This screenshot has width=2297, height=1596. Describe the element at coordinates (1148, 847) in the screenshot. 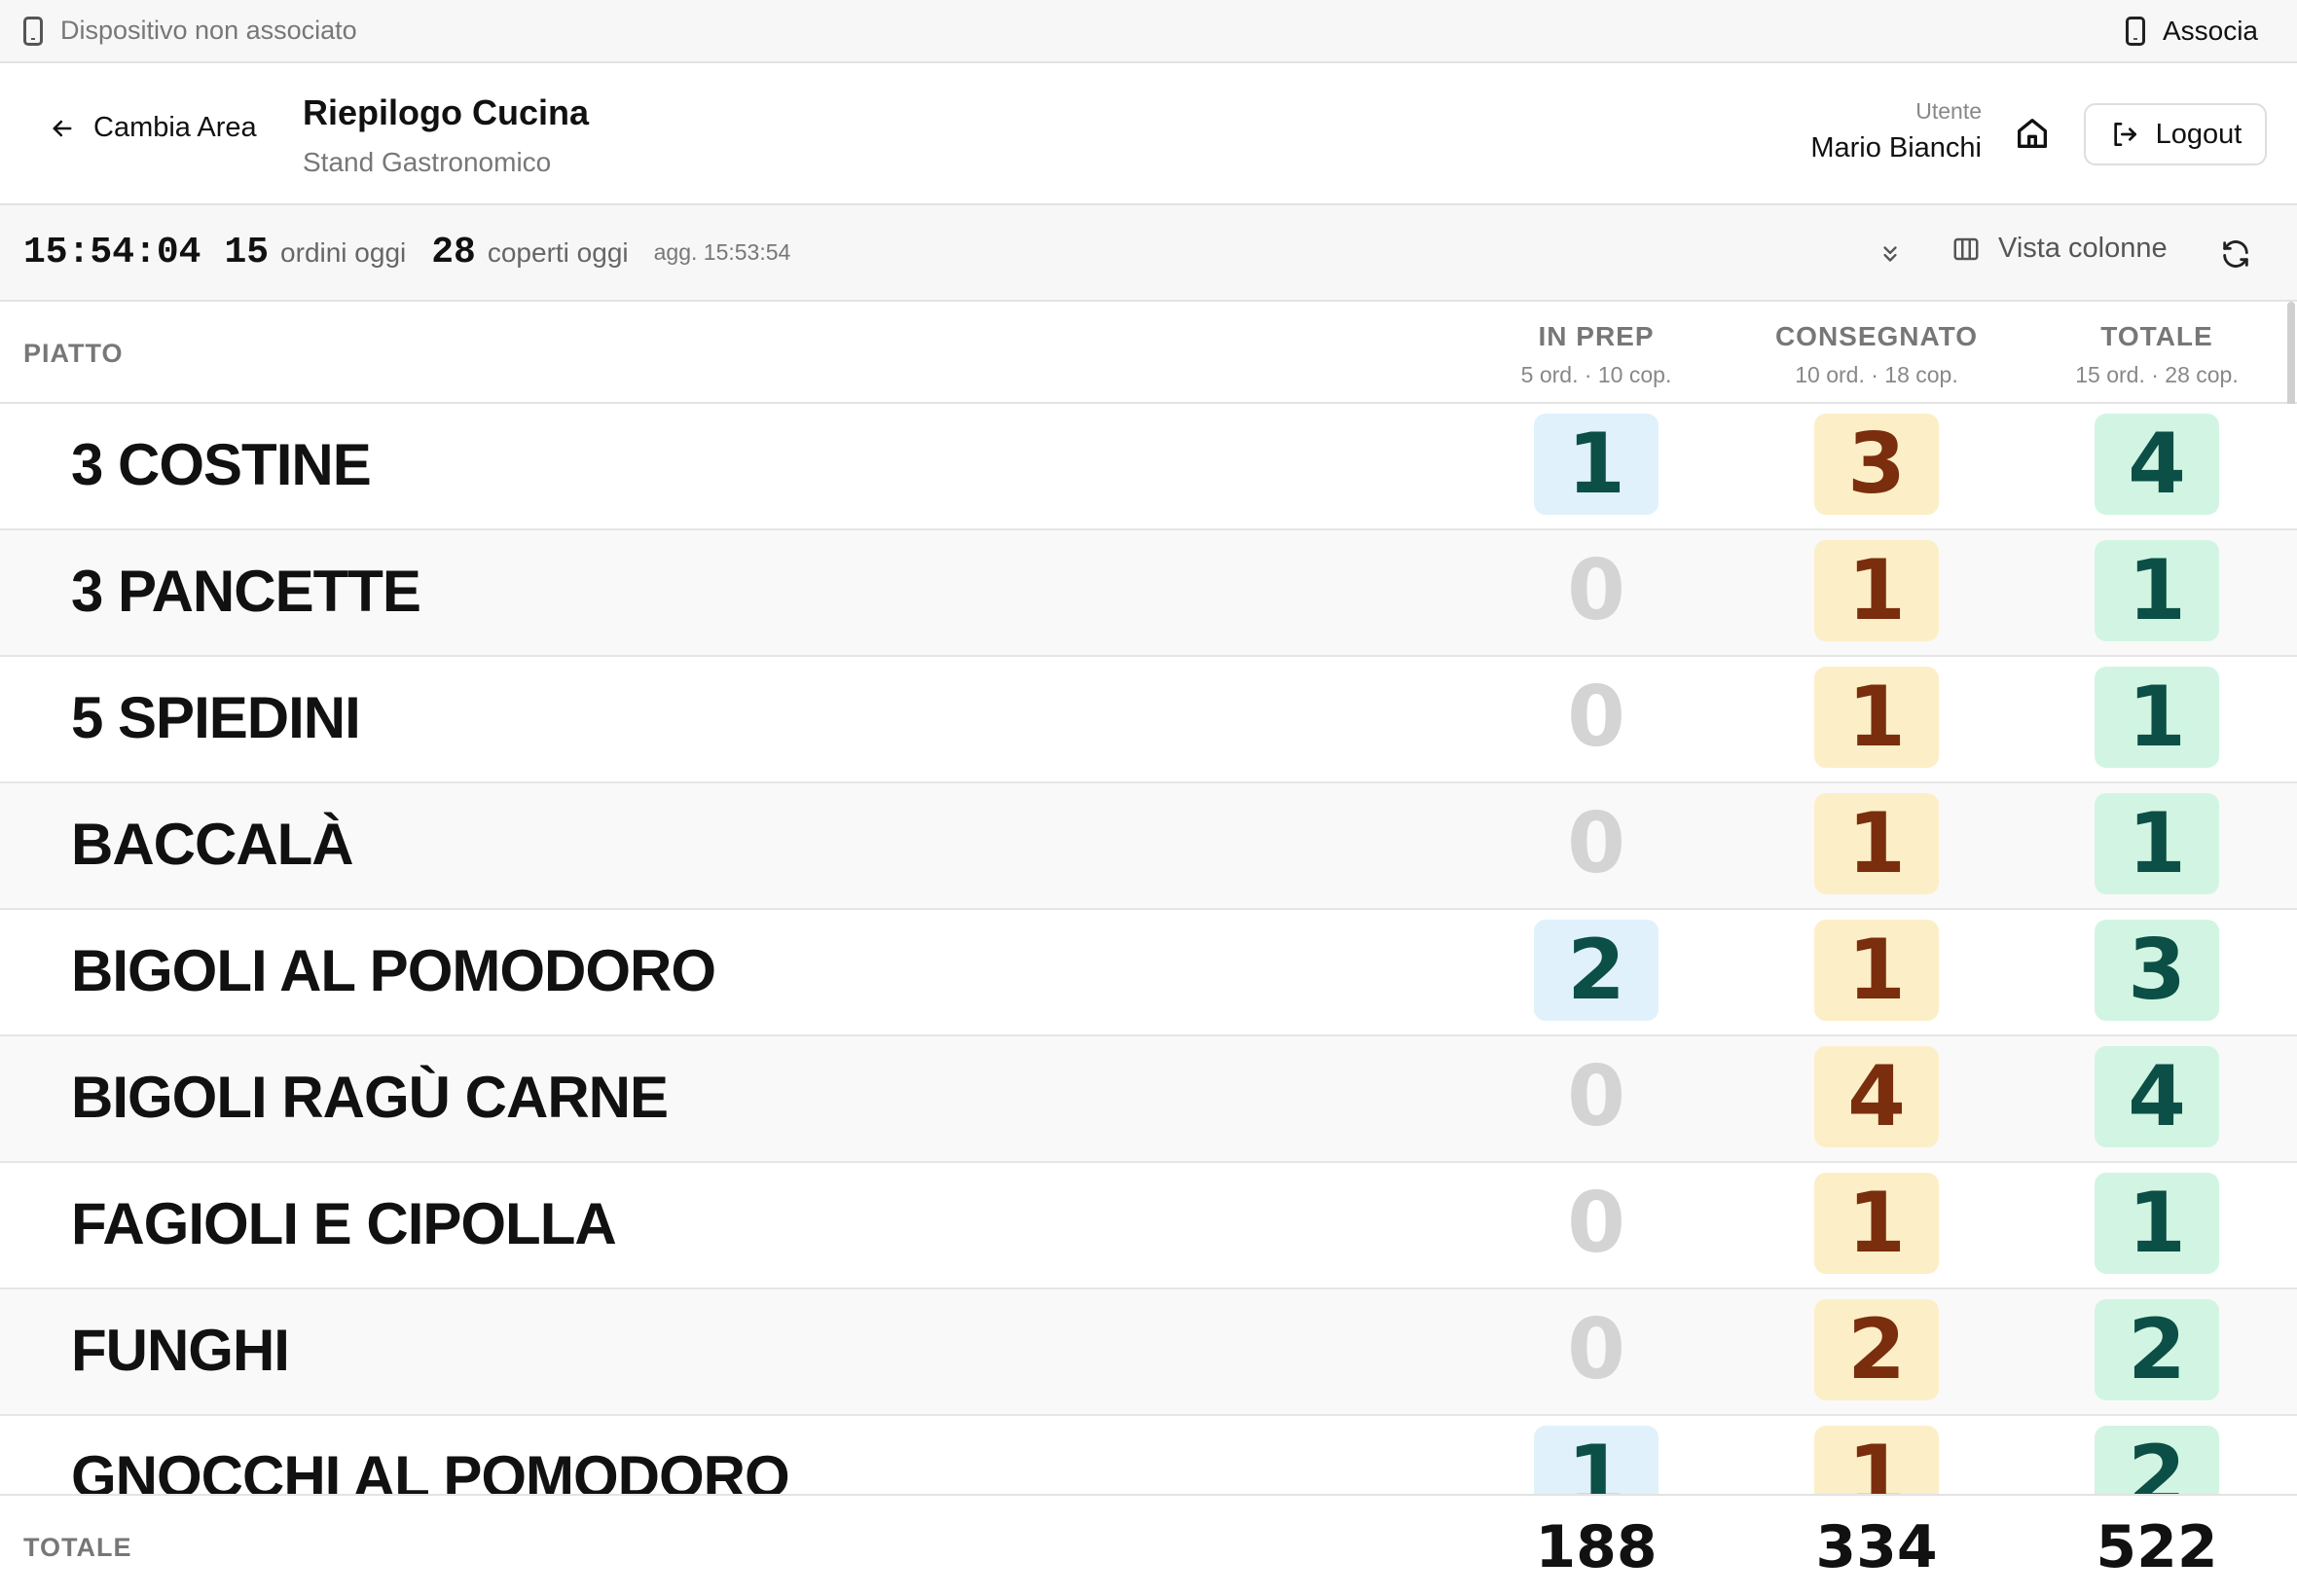

I see `table-row: BACCALÀ 0 1 1` at that location.